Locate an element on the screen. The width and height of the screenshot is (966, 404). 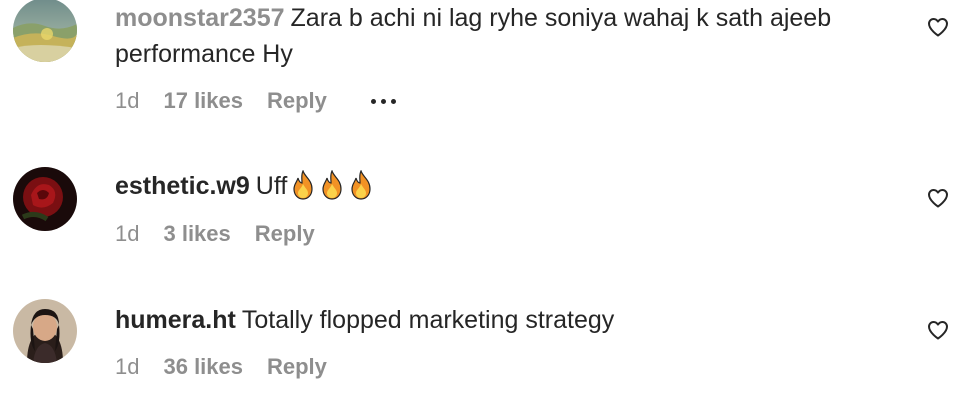
comment-meta: 1d 36 likes Reply is located at coordinates (243, 367).